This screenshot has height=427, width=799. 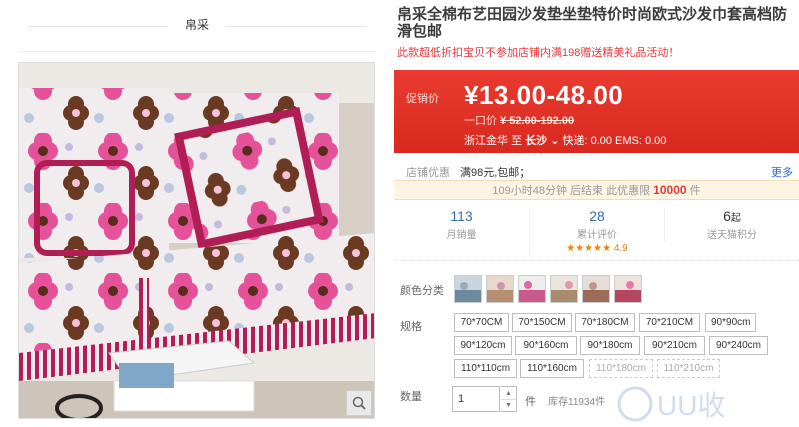 I want to click on points-label: 送天猫积分, so click(x=732, y=235).